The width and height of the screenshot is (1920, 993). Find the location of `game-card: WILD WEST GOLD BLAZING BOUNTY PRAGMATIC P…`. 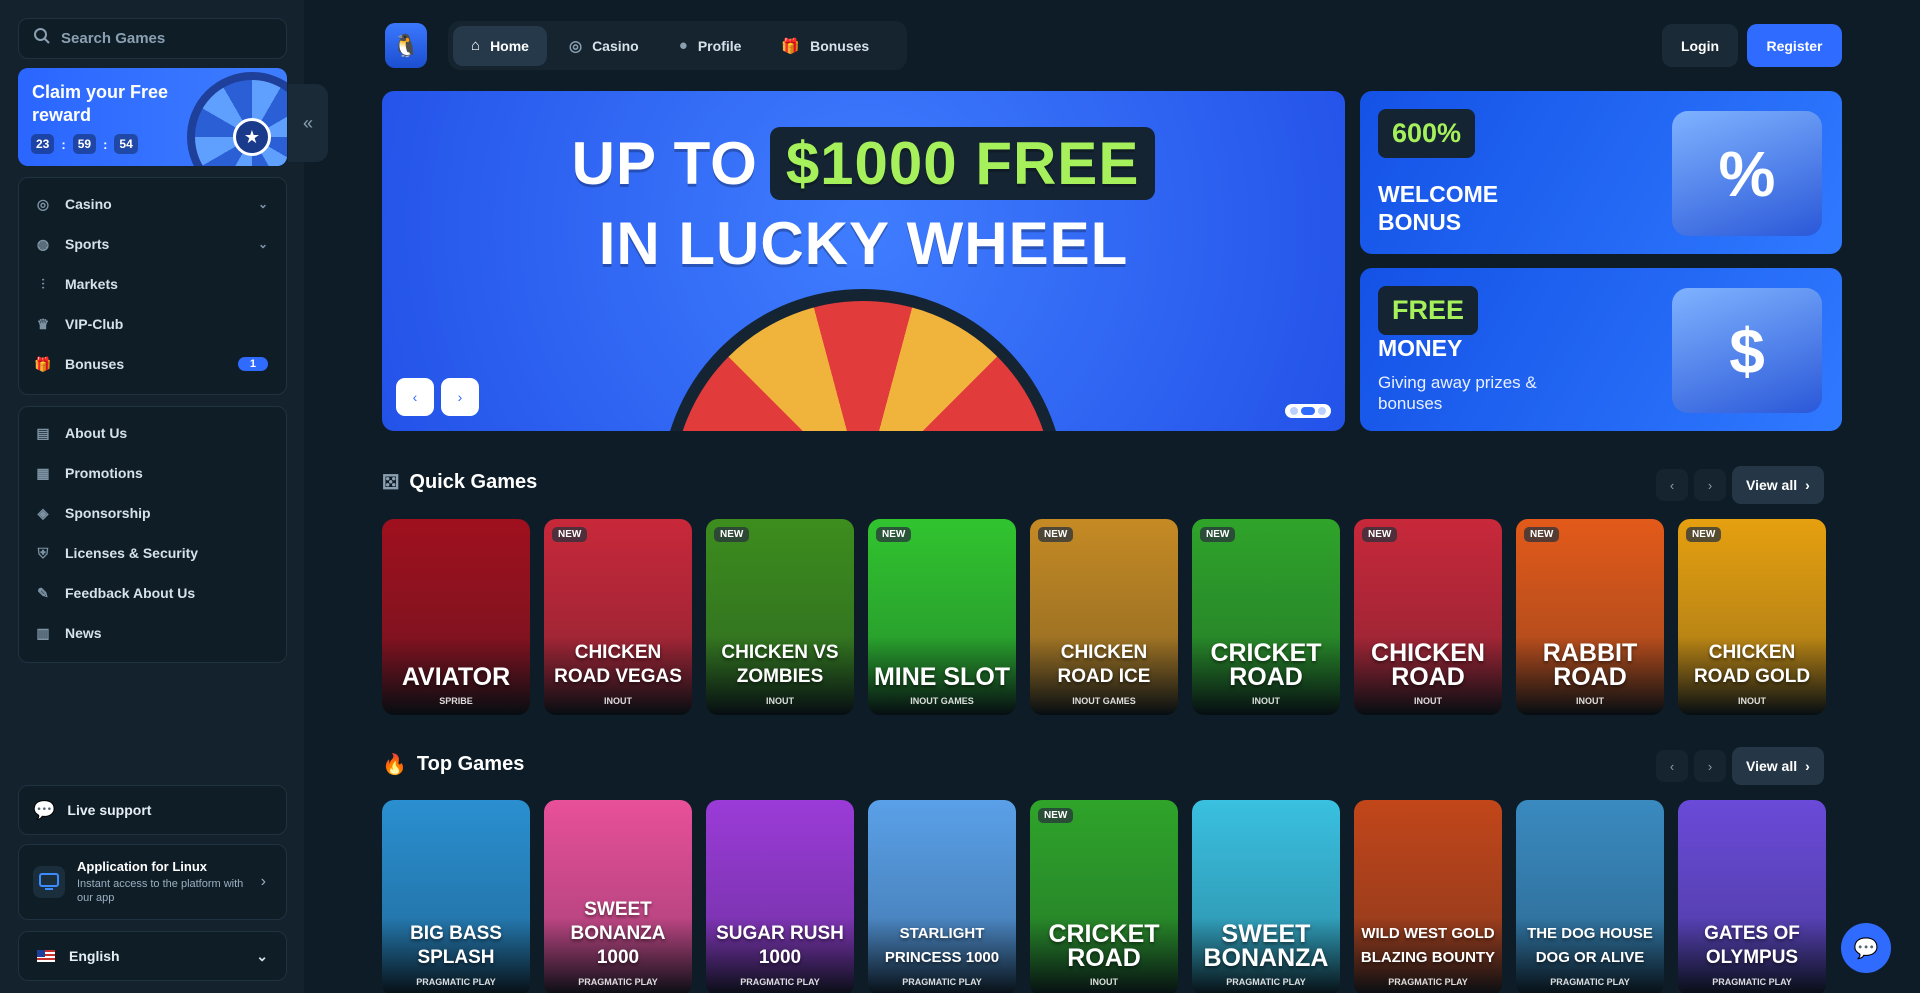

game-card: WILD WEST GOLD BLAZING BOUNTY PRAGMATIC P… is located at coordinates (1428, 896).